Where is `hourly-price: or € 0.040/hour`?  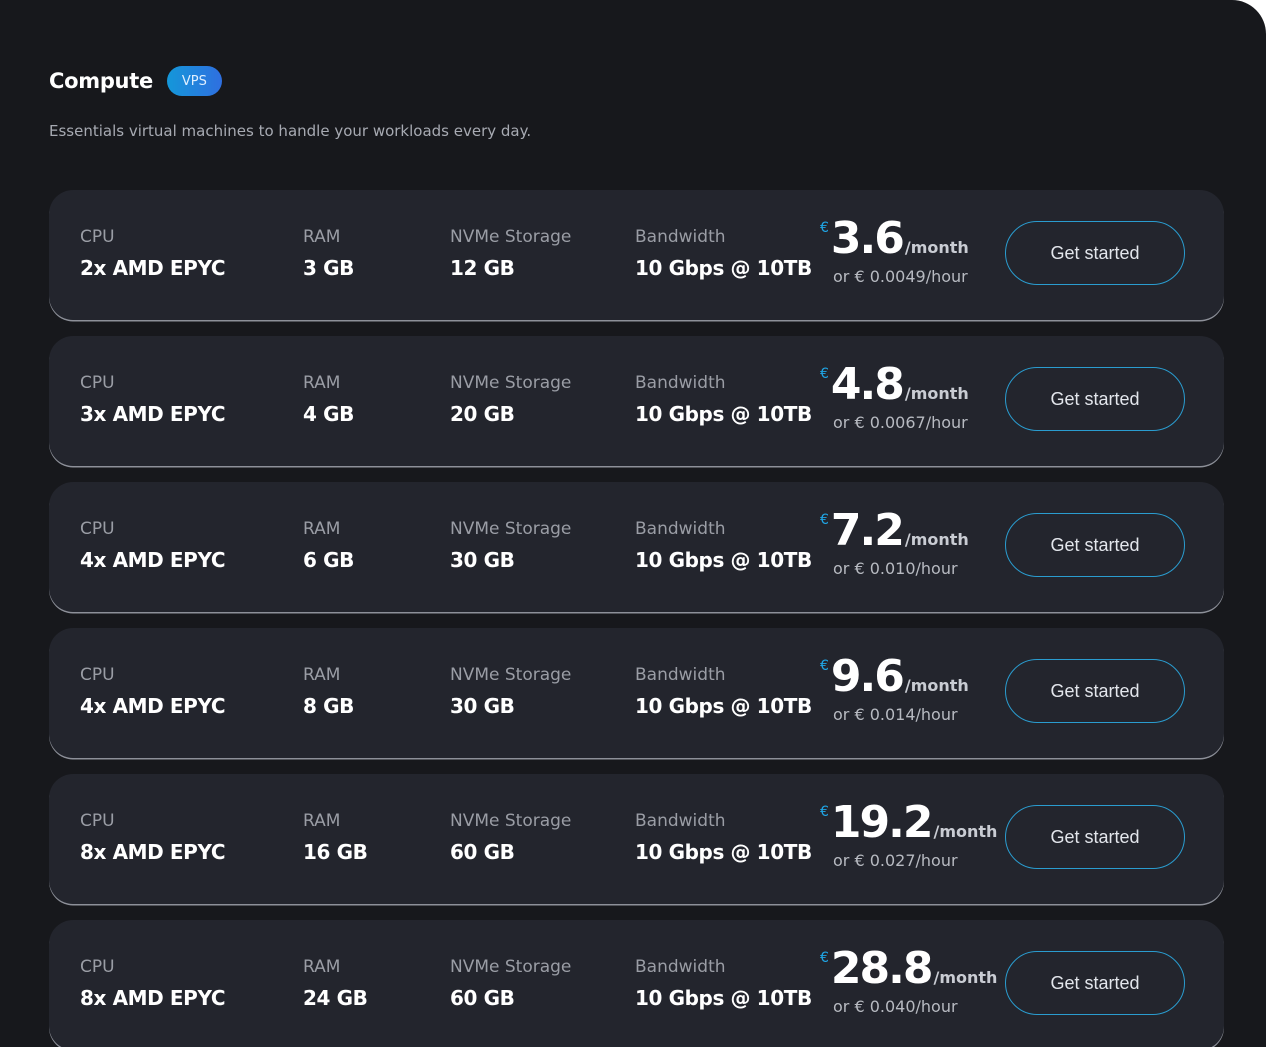
hourly-price: or € 0.040/hour is located at coordinates (895, 1006).